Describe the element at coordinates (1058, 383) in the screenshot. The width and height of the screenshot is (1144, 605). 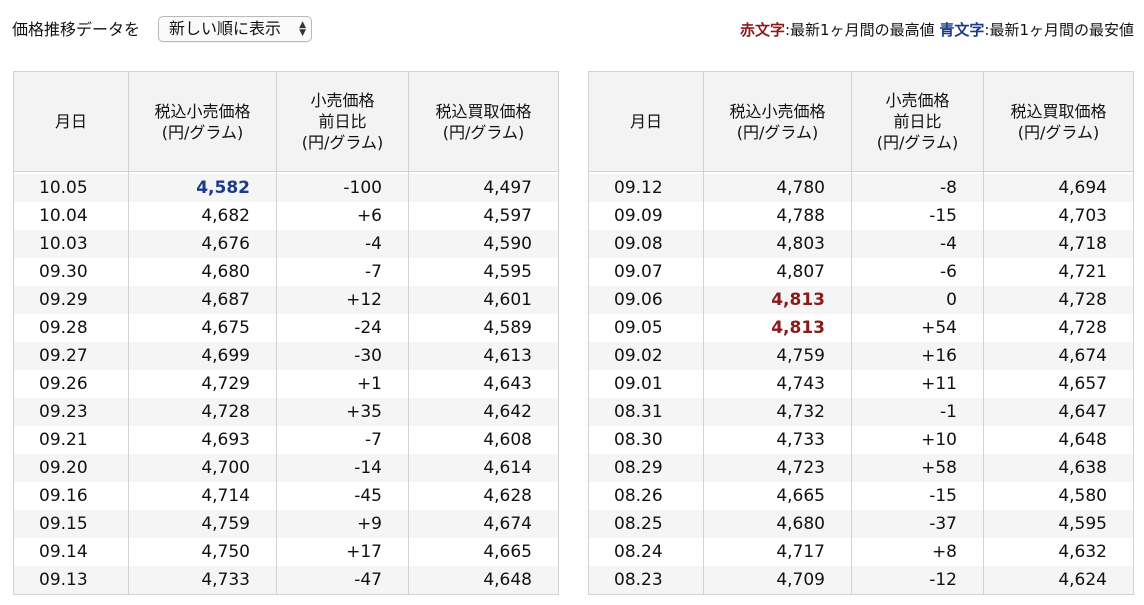
I see `buy-price-cell: 4,657` at that location.